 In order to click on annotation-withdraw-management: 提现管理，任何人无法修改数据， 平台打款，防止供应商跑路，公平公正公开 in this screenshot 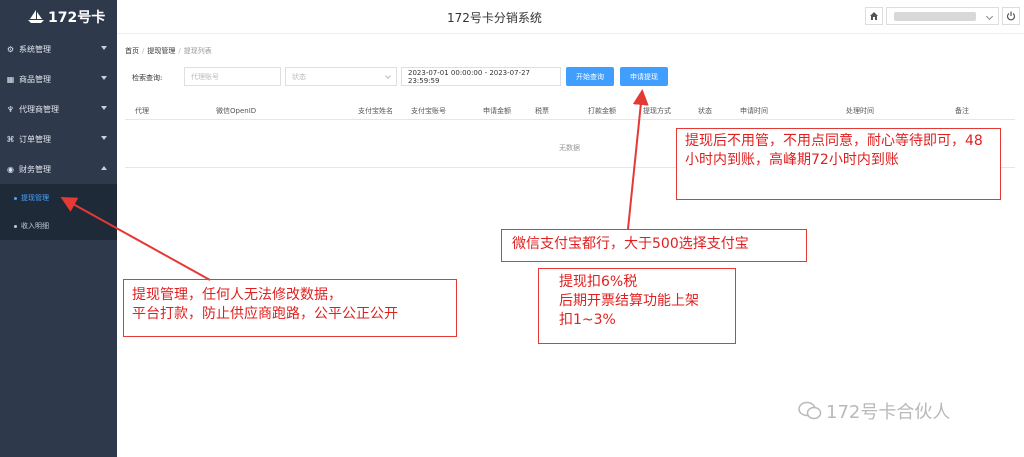, I will do `click(290, 308)`.